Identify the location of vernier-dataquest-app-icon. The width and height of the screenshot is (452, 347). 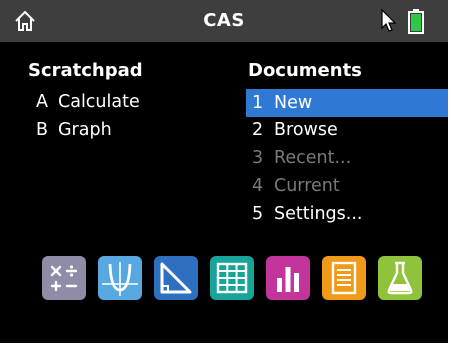
(400, 278).